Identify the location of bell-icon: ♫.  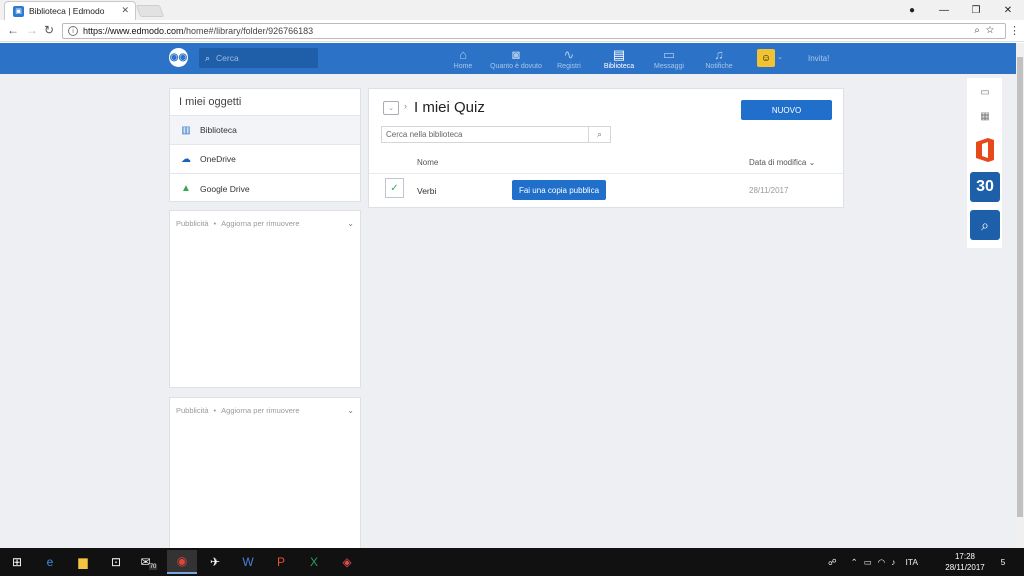
(719, 54).